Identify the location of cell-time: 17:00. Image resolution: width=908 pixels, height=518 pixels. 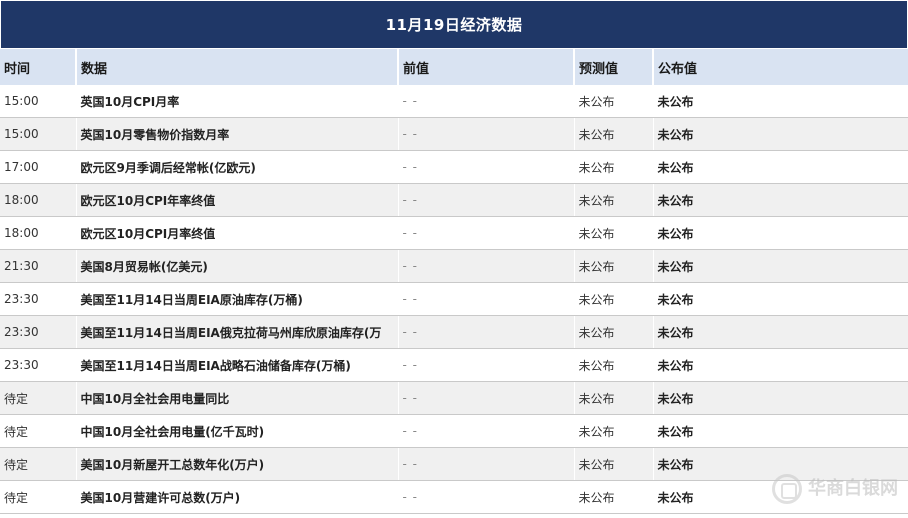
(38, 167).